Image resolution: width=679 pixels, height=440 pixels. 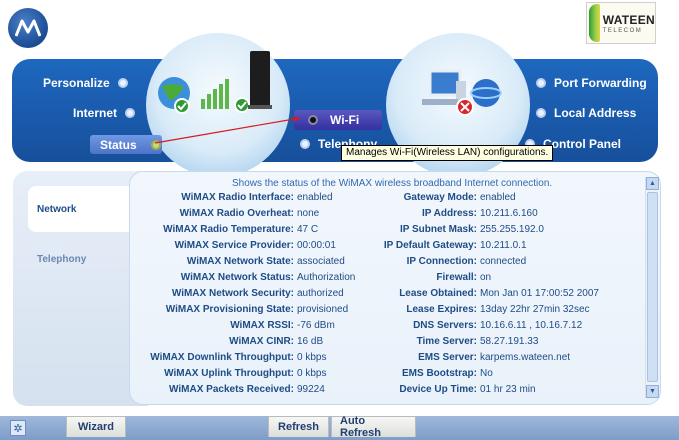 What do you see at coordinates (229, 309) in the screenshot?
I see `status-label: WiMAX Provisioning State:` at bounding box center [229, 309].